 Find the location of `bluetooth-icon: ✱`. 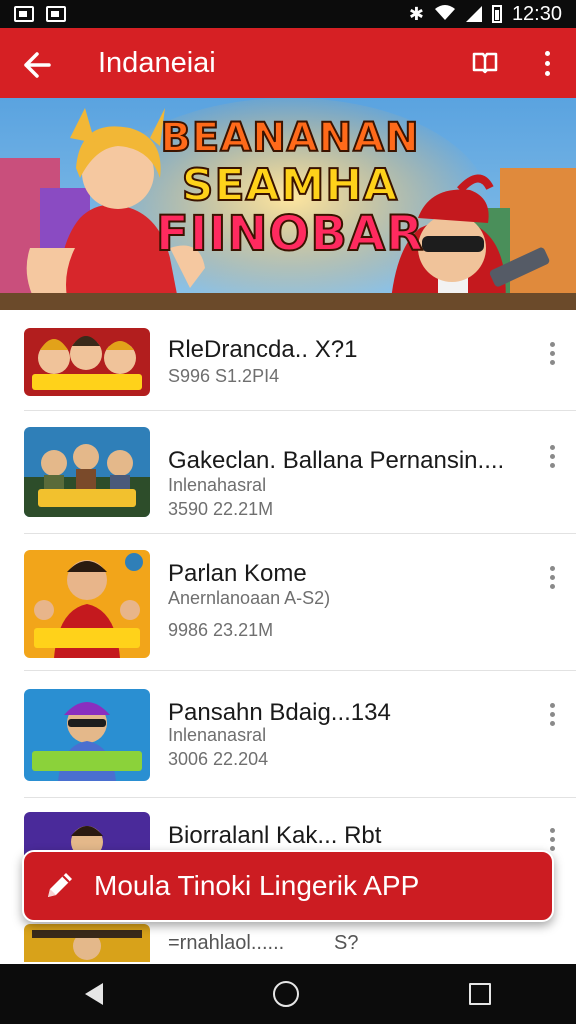

bluetooth-icon: ✱ is located at coordinates (416, 13).